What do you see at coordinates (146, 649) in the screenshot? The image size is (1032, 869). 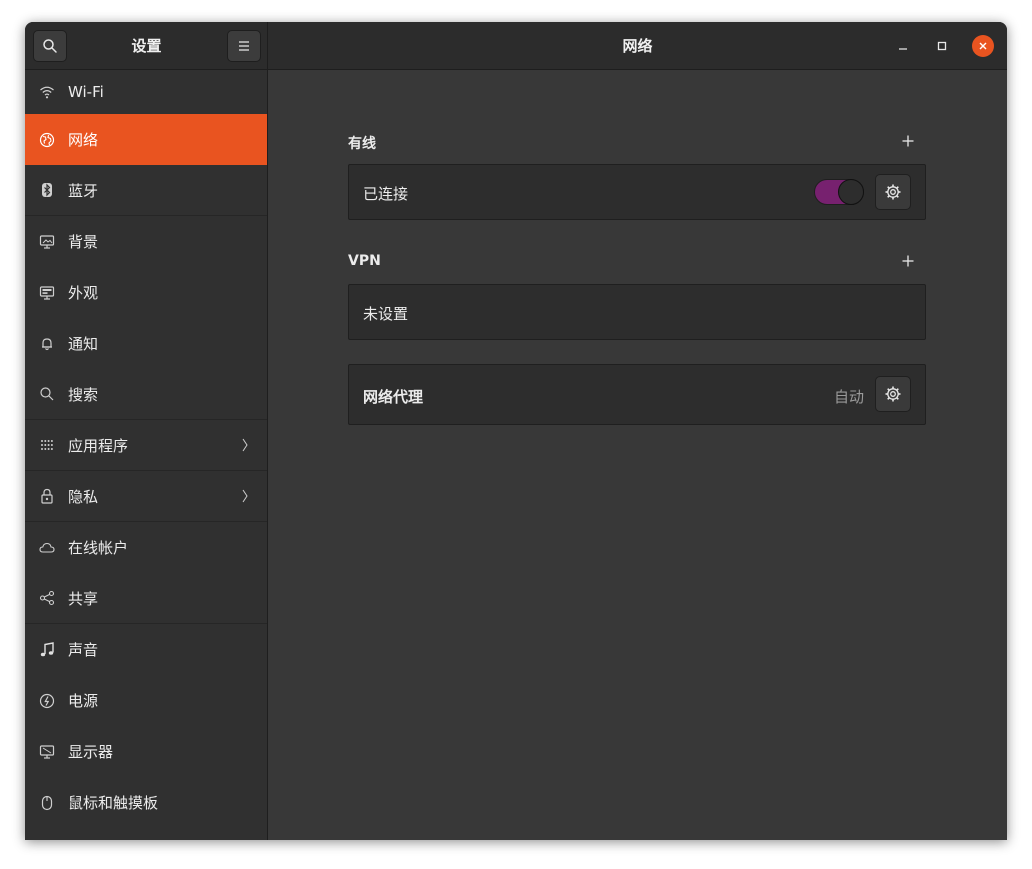 I see `sidebar-item-sound: 声音` at bounding box center [146, 649].